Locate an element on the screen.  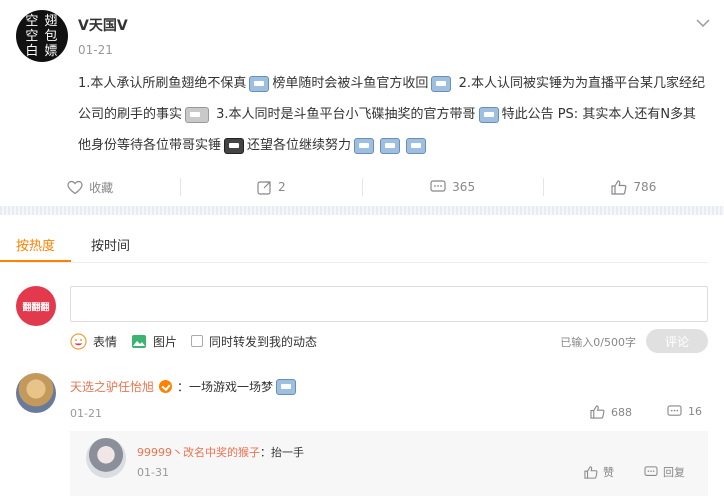
emoji-label: 表情 is located at coordinates (105, 341).